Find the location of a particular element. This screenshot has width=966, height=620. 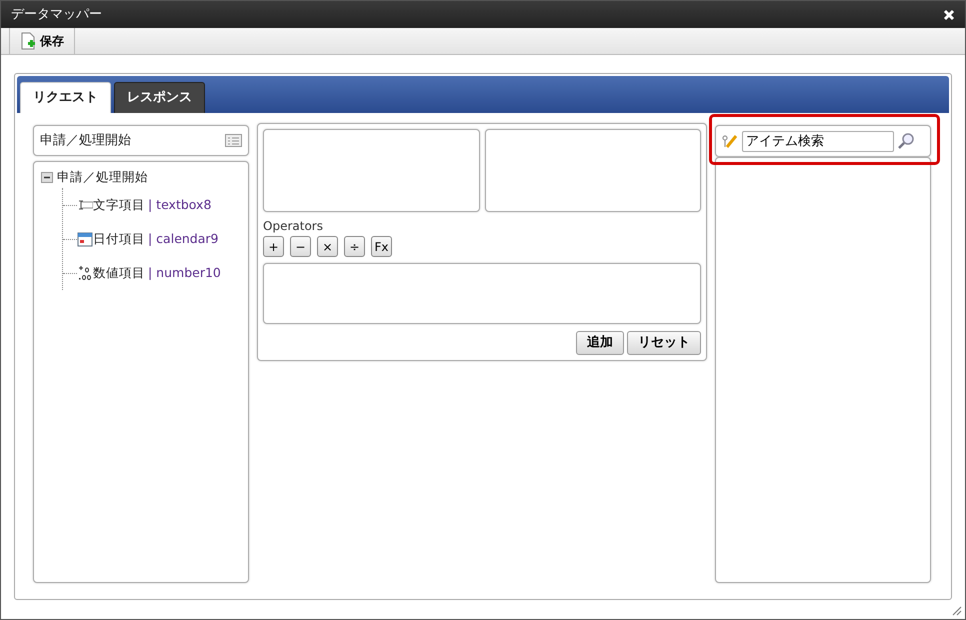

pencil-icon is located at coordinates (730, 141).